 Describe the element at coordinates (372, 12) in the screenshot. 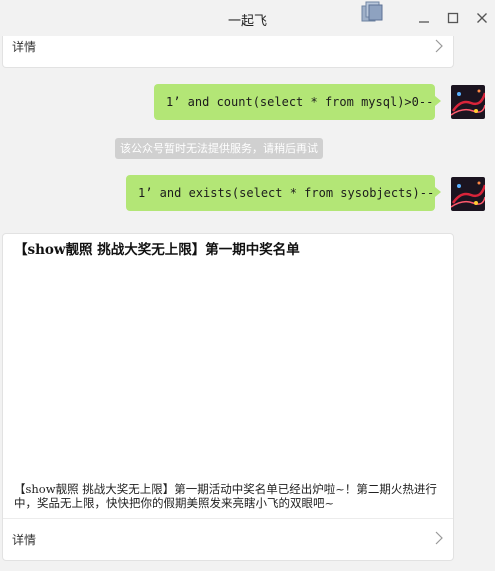

I see `multi-window-icon` at that location.